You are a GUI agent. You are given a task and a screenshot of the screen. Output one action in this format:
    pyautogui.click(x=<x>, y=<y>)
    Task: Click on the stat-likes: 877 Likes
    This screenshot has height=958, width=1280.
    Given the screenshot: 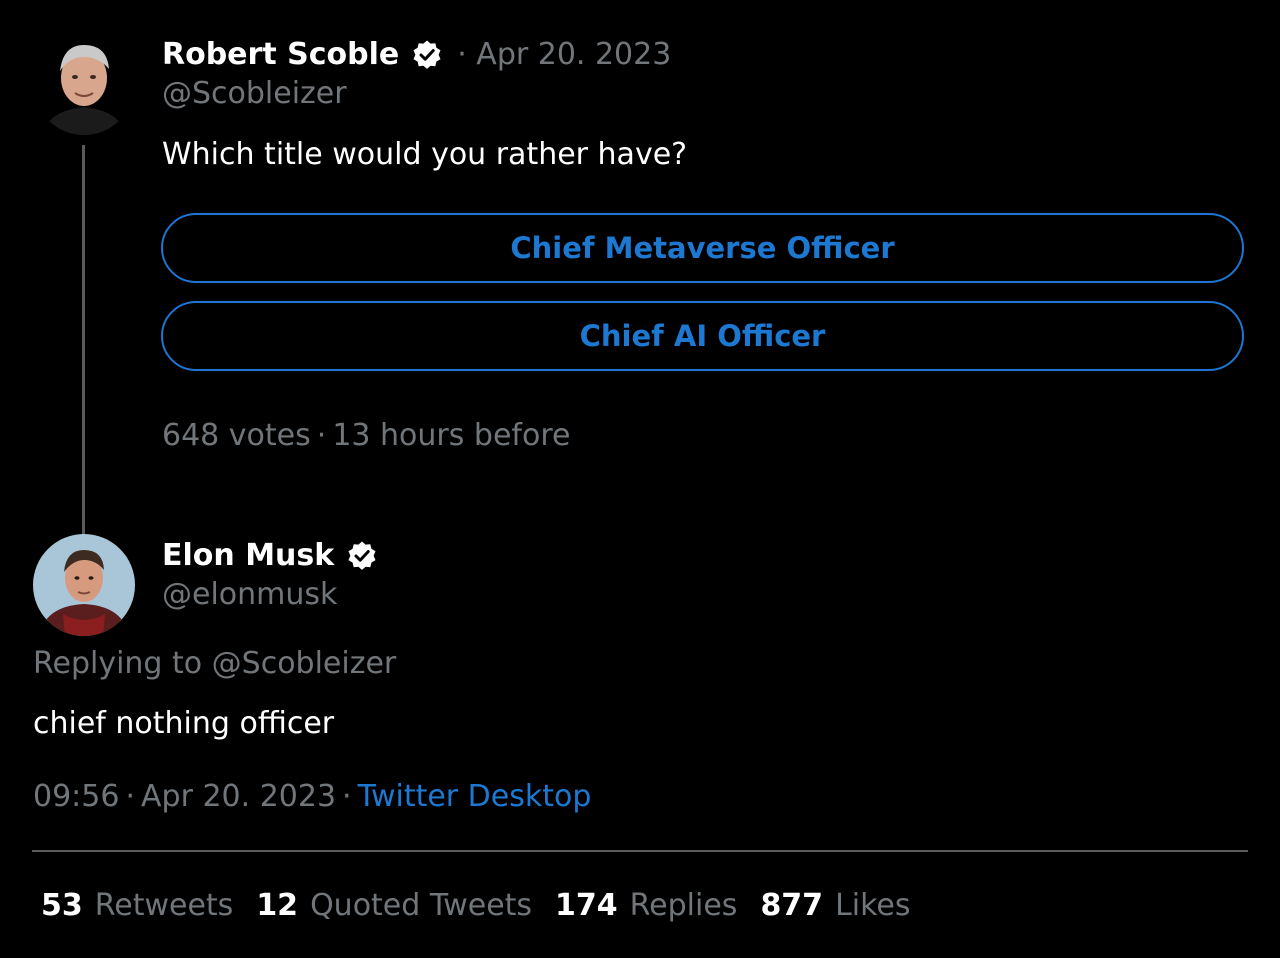 What is the action you would take?
    pyautogui.click(x=835, y=906)
    